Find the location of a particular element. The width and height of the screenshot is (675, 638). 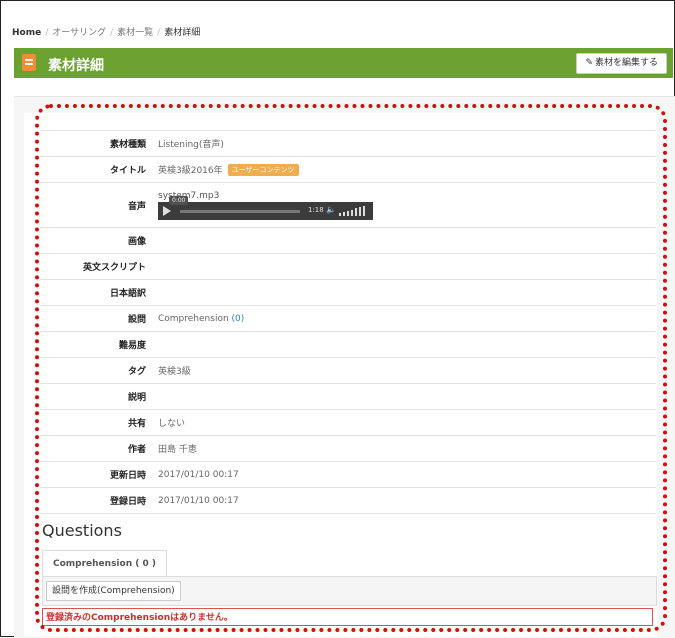

audio-filename: system7.mp3 is located at coordinates (189, 195).